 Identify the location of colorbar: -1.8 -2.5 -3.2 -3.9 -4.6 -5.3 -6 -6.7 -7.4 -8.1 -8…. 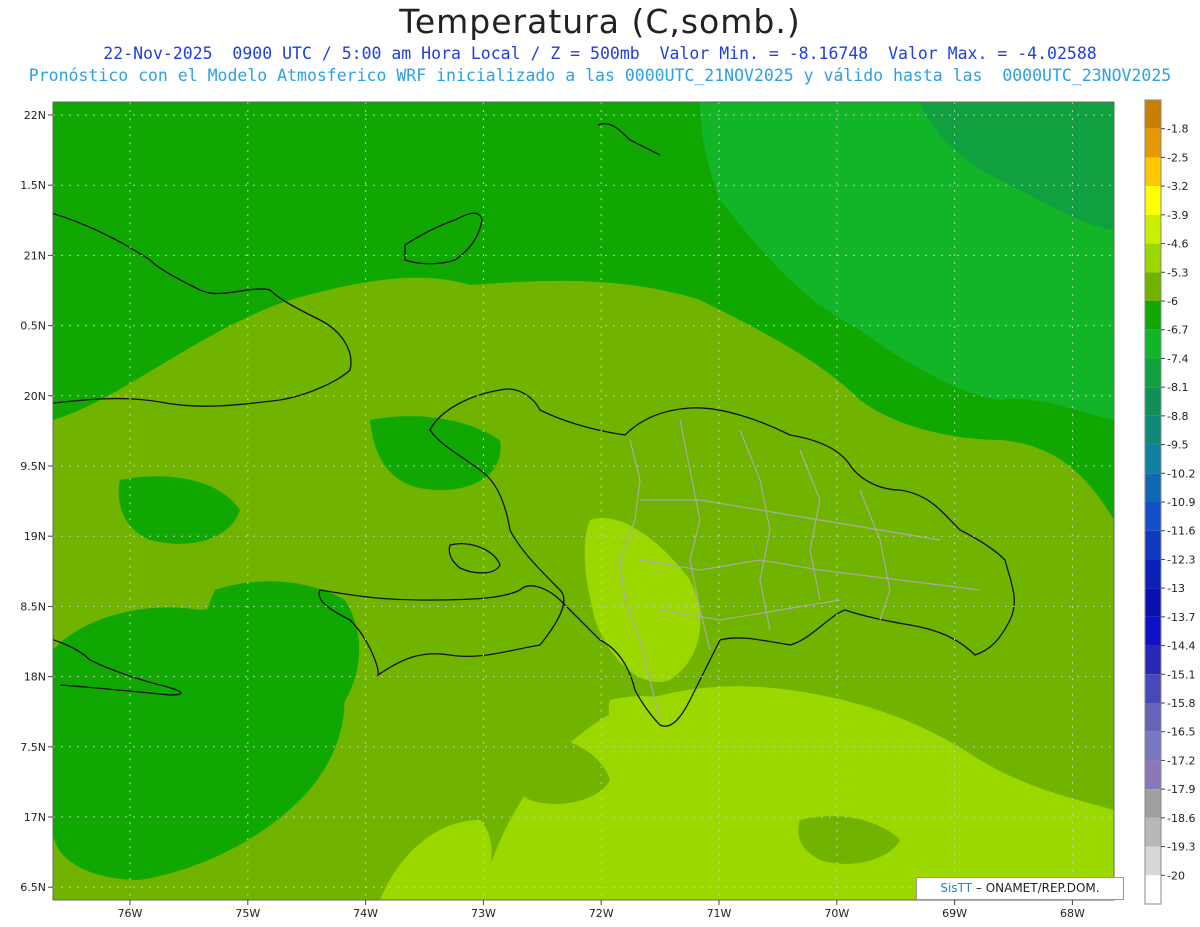
(1169, 502).